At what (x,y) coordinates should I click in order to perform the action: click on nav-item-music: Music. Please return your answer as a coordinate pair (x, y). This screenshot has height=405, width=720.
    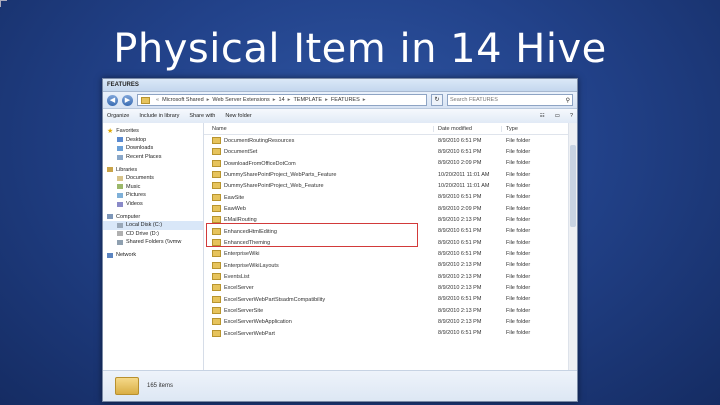
    Looking at the image, I should click on (153, 187).